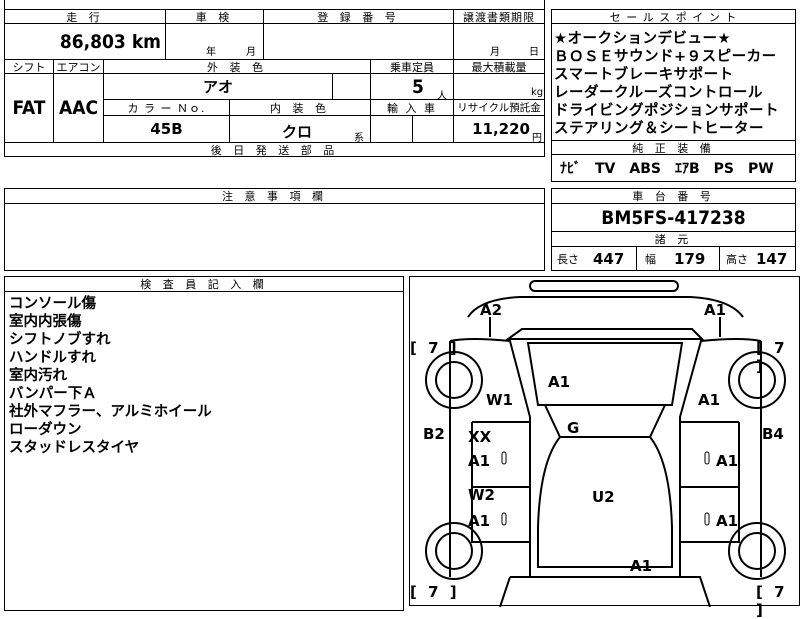 This screenshot has height=619, width=800. I want to click on inspector-note: 室内汚れ, so click(38, 376).